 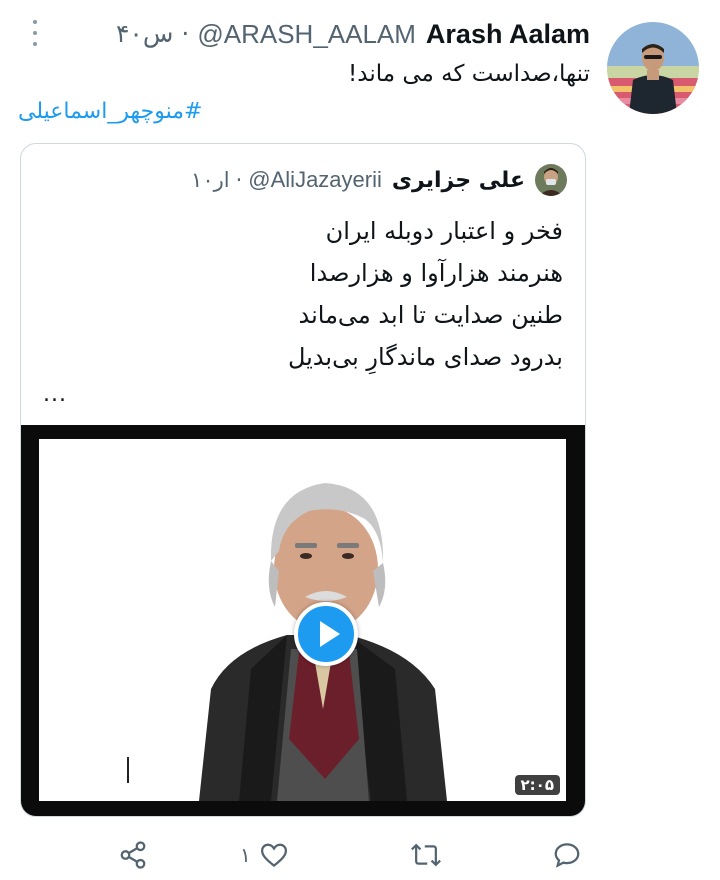 I want to click on quoted-line-3: طنین صدایت تا ابد می‌ماند, so click(x=430, y=315).